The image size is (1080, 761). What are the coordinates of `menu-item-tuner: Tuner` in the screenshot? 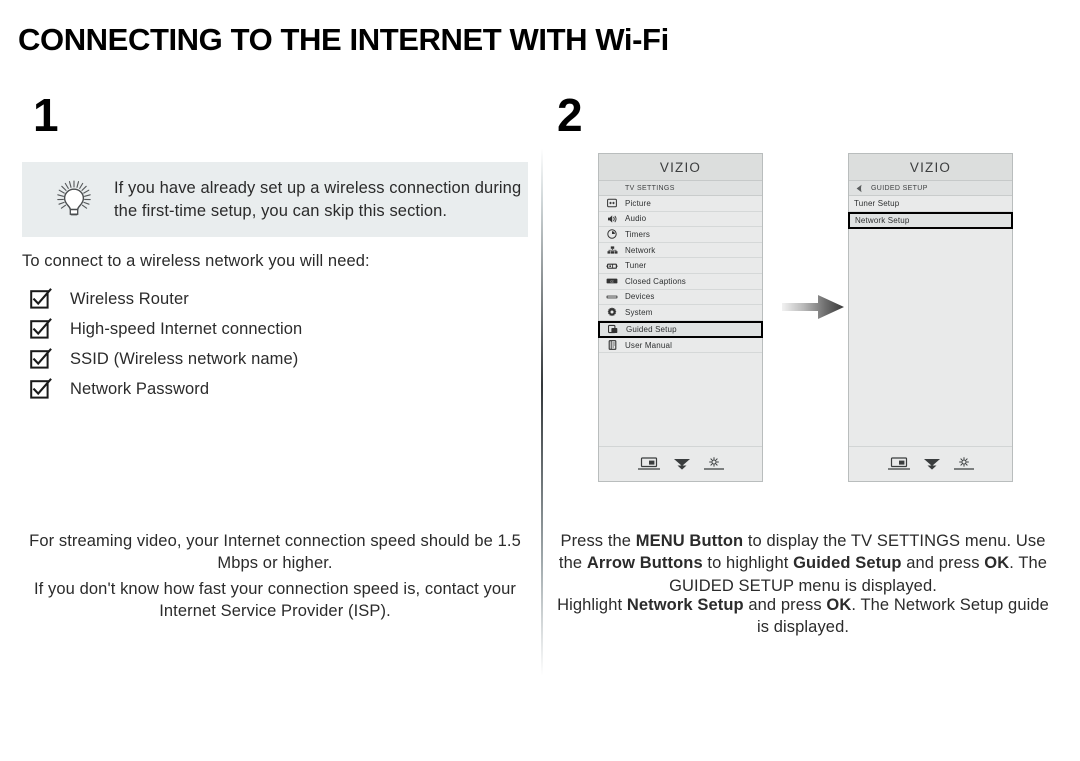 It's located at (680, 266).